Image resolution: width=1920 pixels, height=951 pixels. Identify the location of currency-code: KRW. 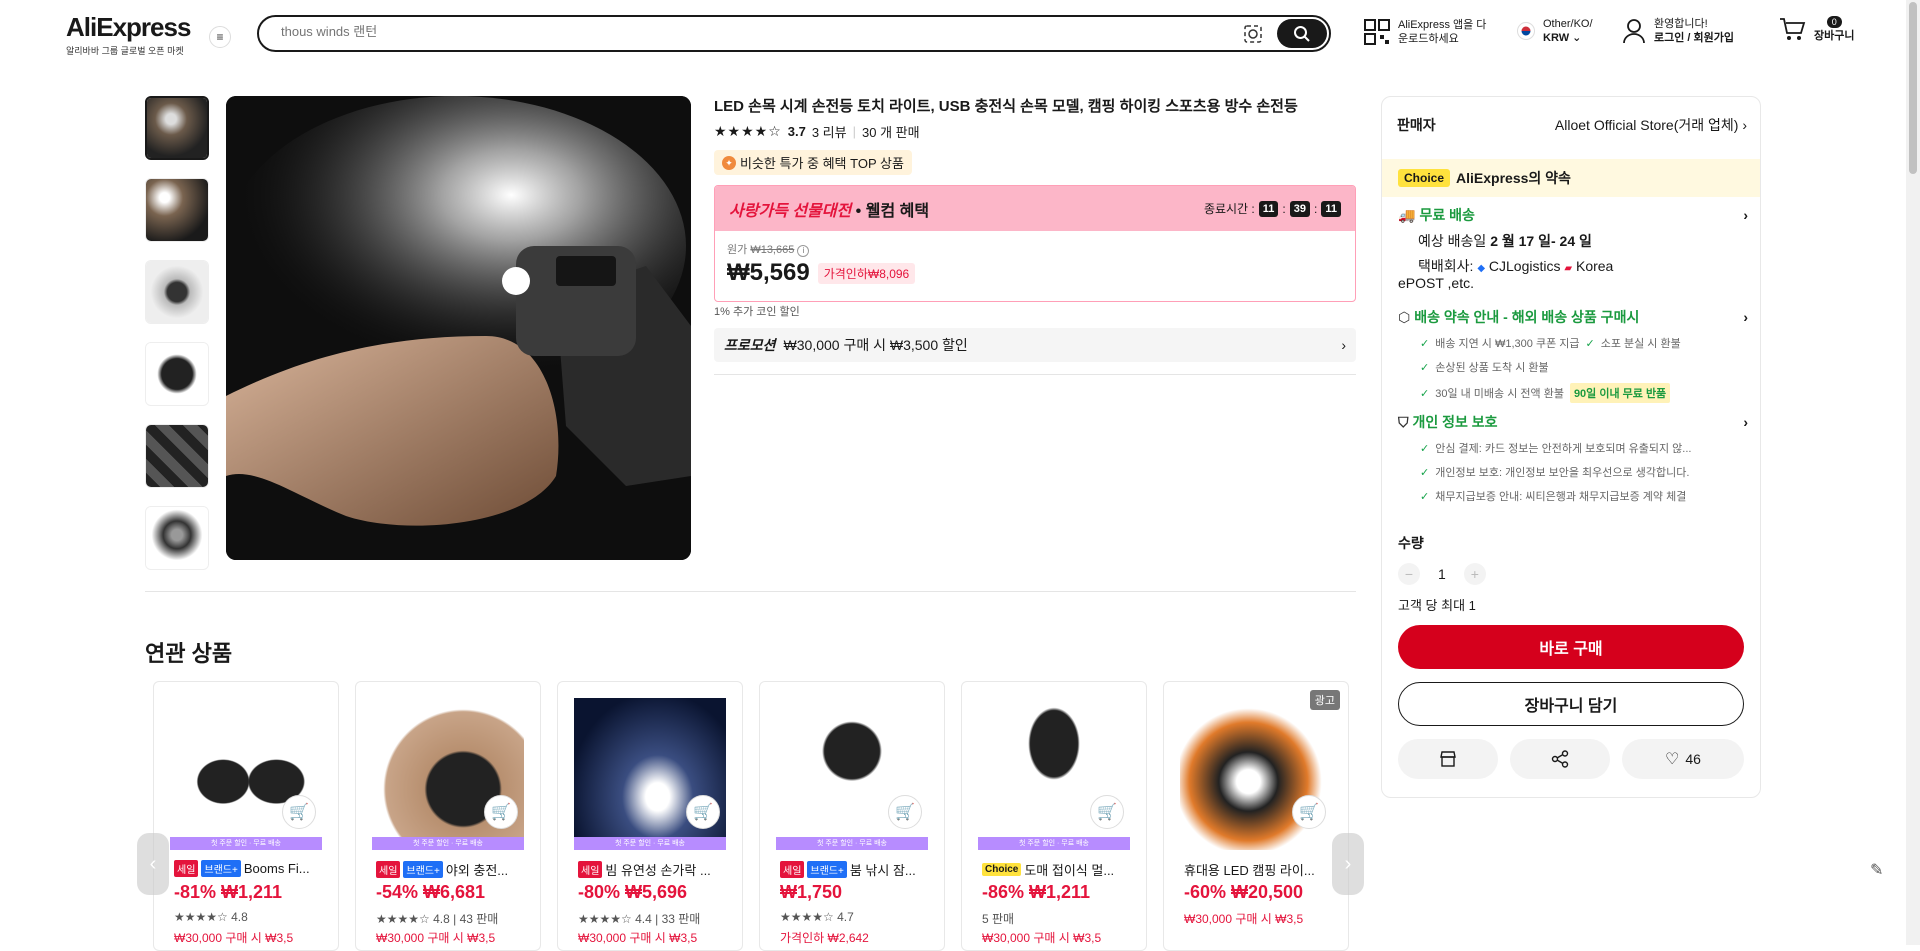
(1556, 38).